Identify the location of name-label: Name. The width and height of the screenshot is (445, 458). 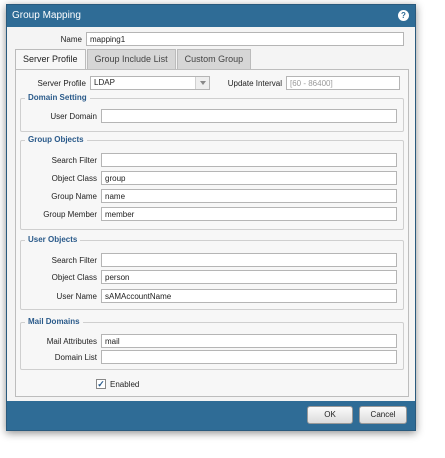
(71, 39).